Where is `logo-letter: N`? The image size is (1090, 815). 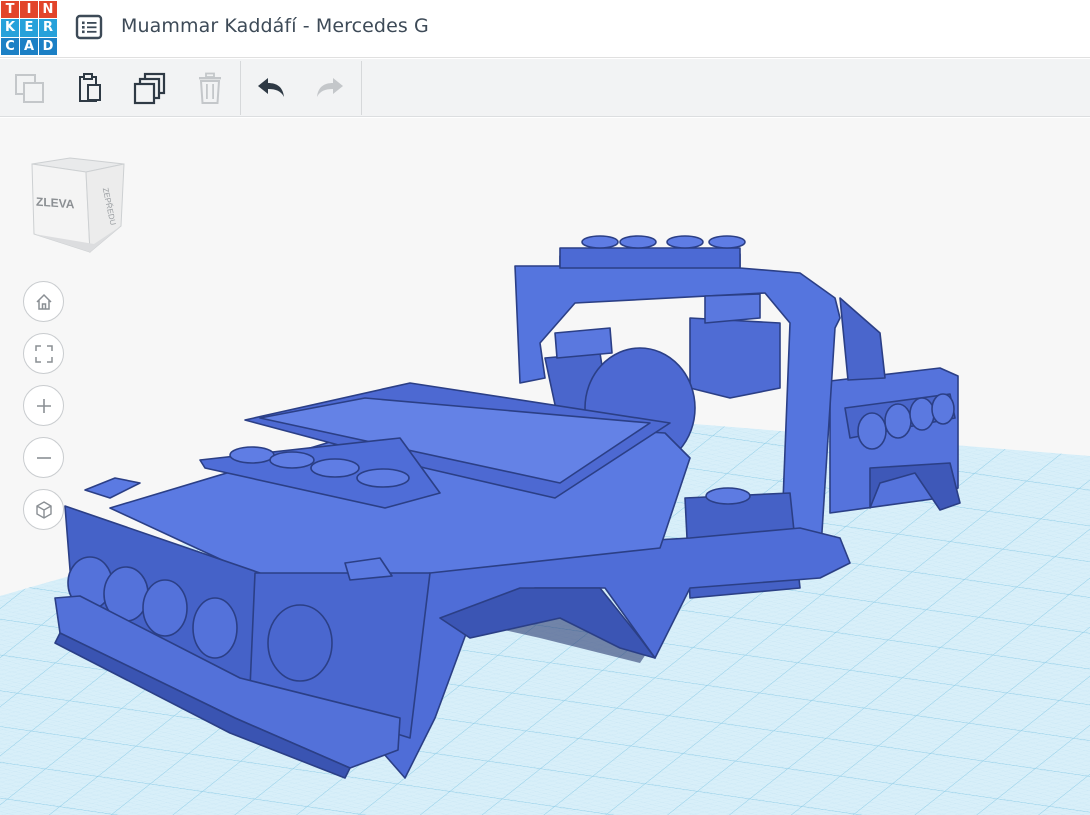 logo-letter: N is located at coordinates (48, 10).